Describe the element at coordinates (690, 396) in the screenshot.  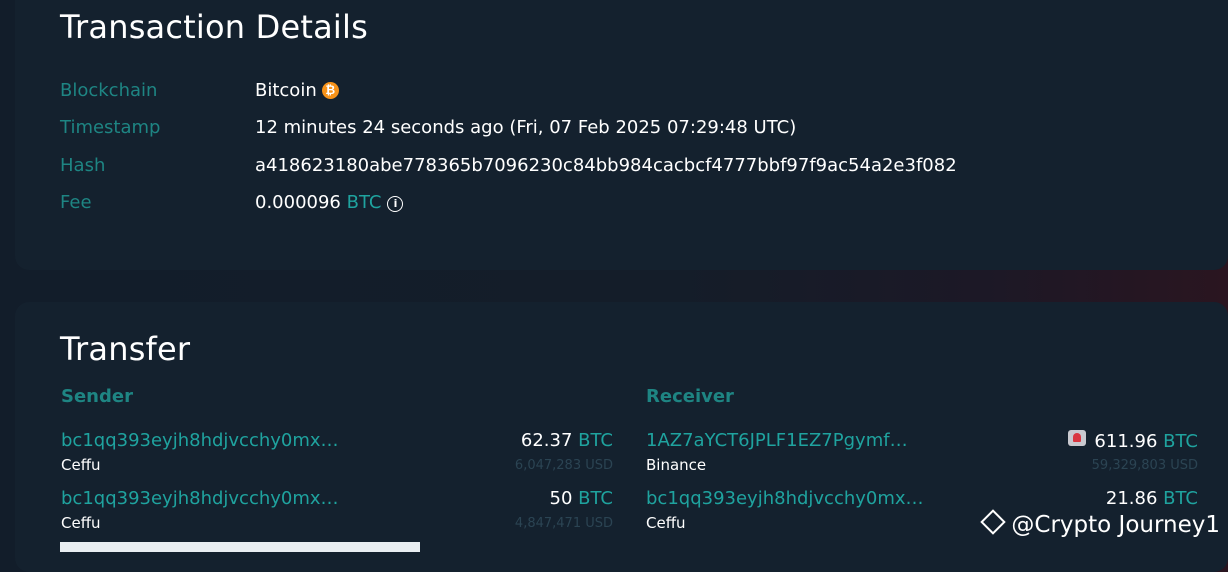
I see `receiver-heading: Receiver` at that location.